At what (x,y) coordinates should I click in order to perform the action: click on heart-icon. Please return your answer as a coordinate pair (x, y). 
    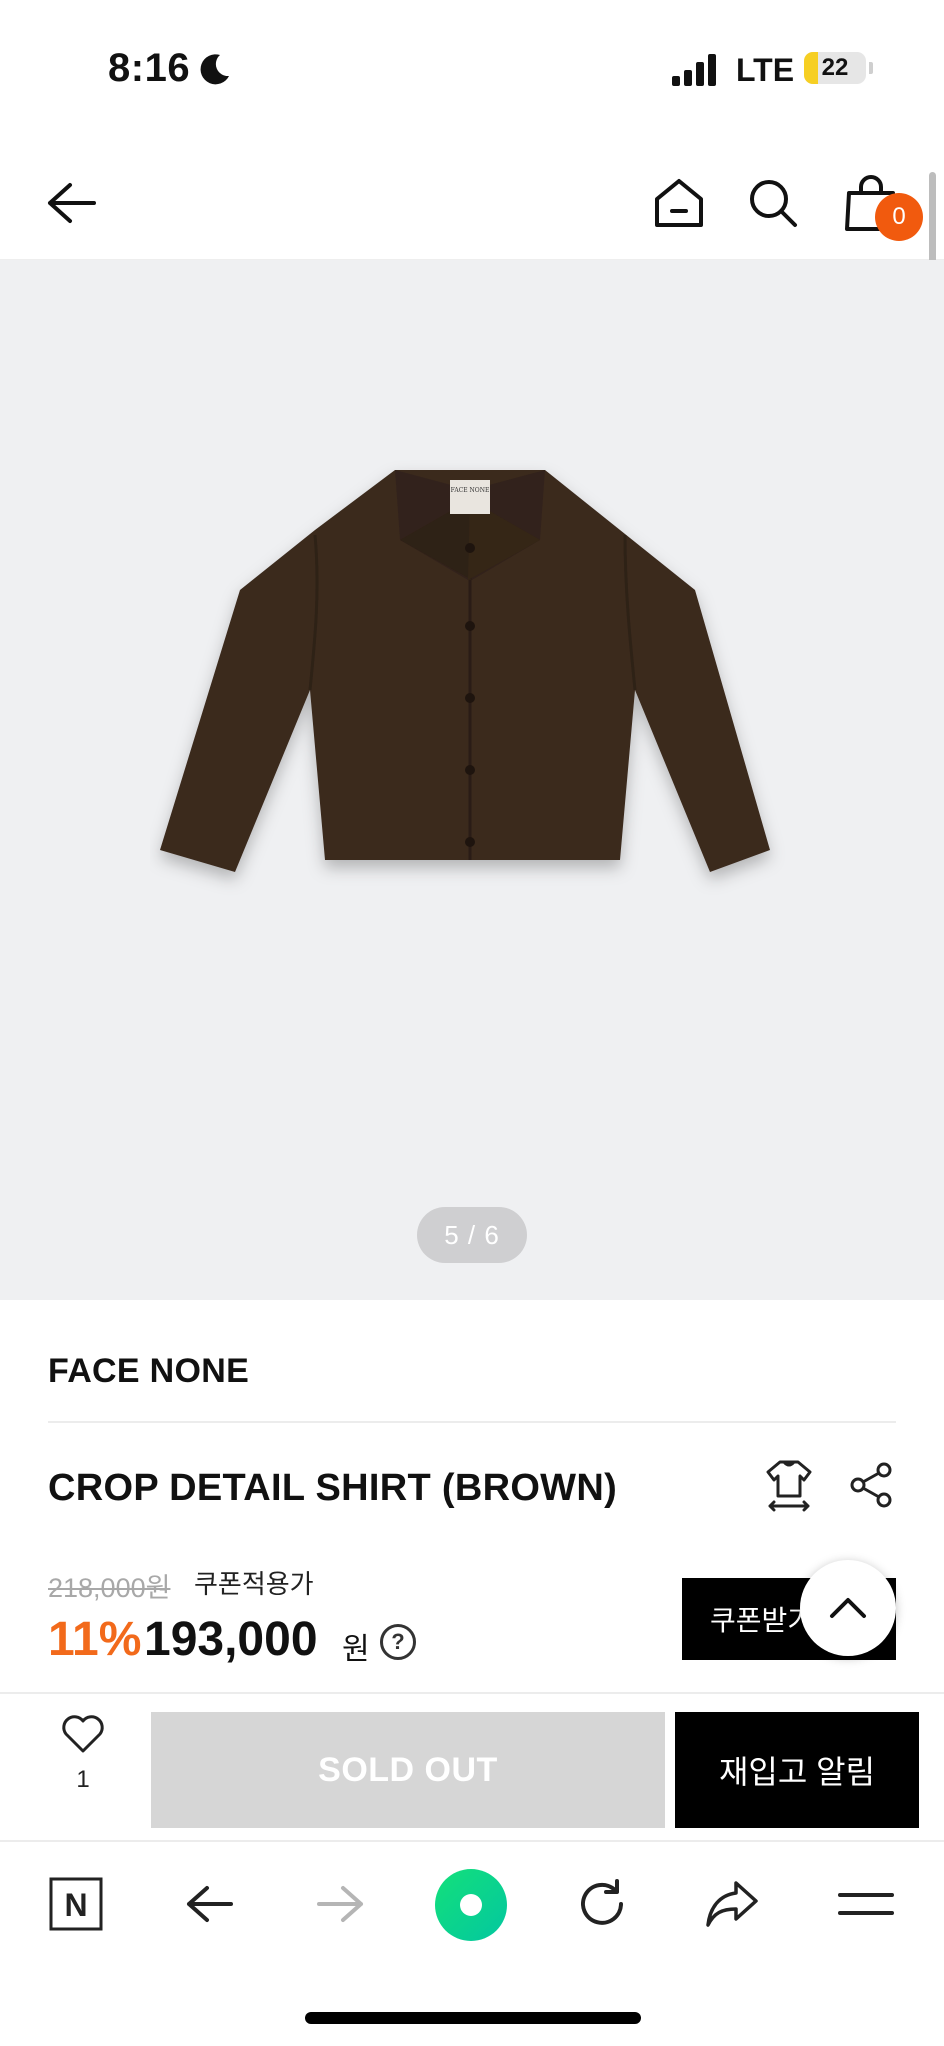
    Looking at the image, I should click on (83, 1734).